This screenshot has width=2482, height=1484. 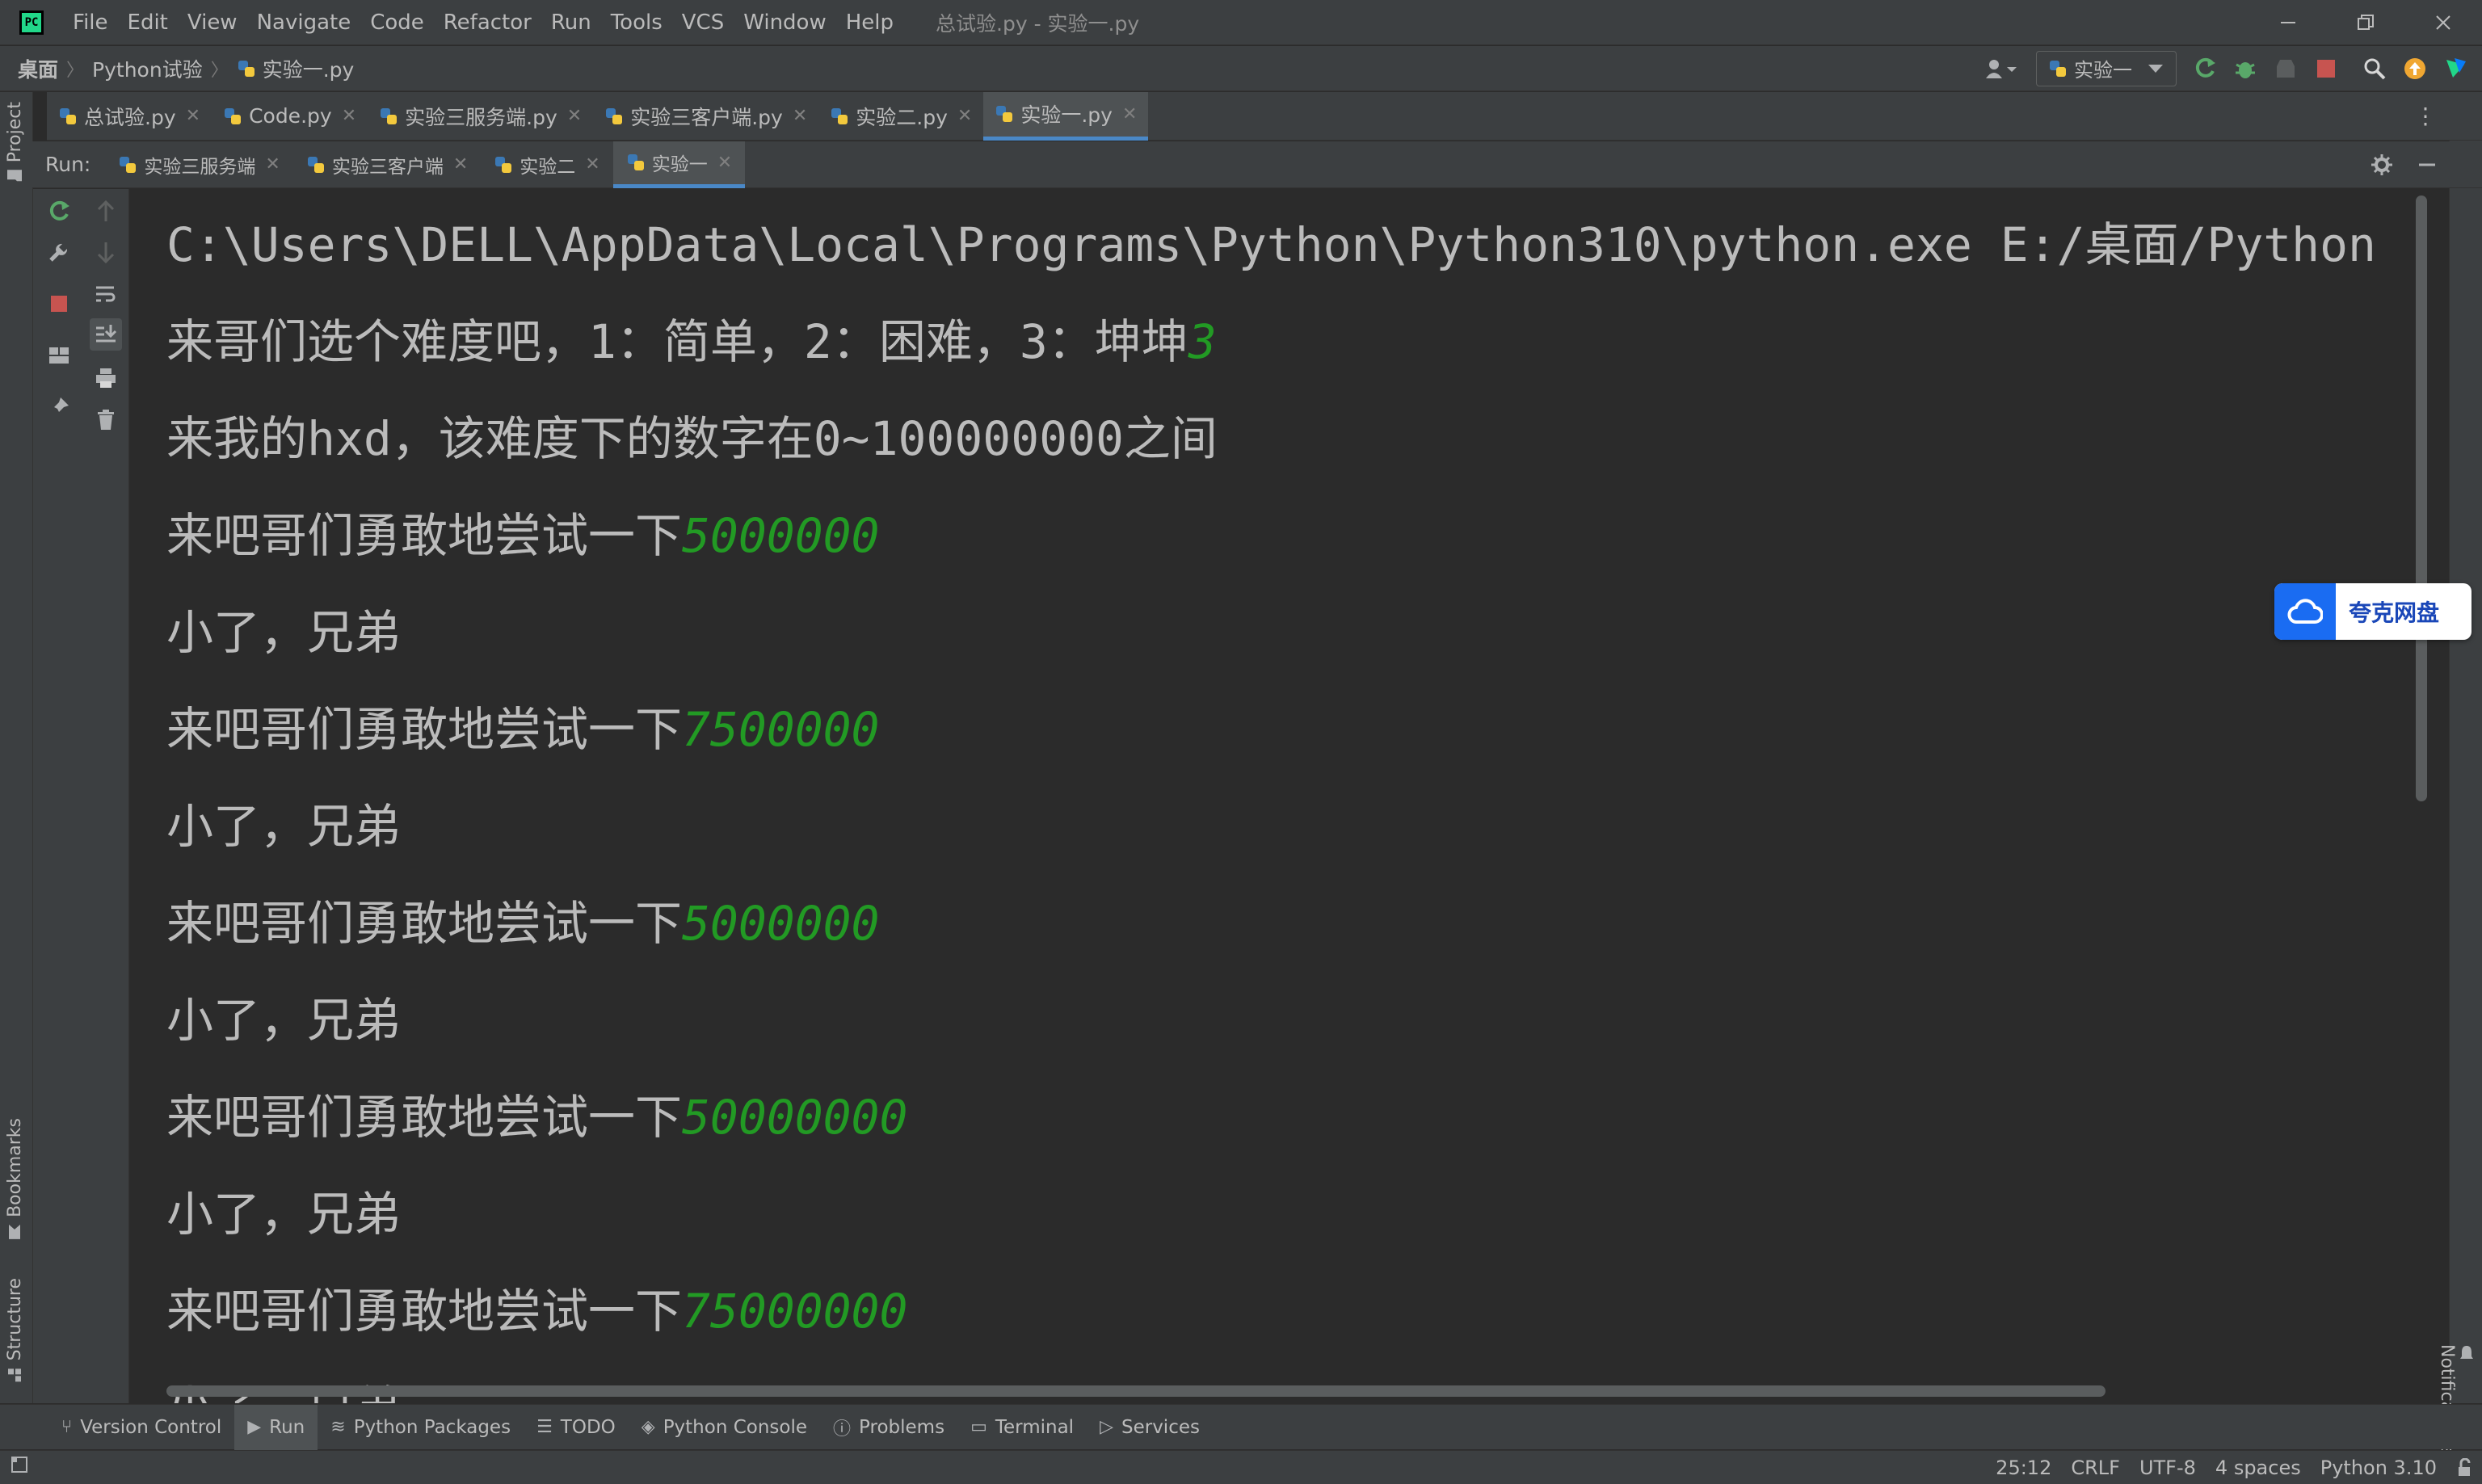 I want to click on toolwindow-python-packages: ≋ Python Packages, so click(x=421, y=1427).